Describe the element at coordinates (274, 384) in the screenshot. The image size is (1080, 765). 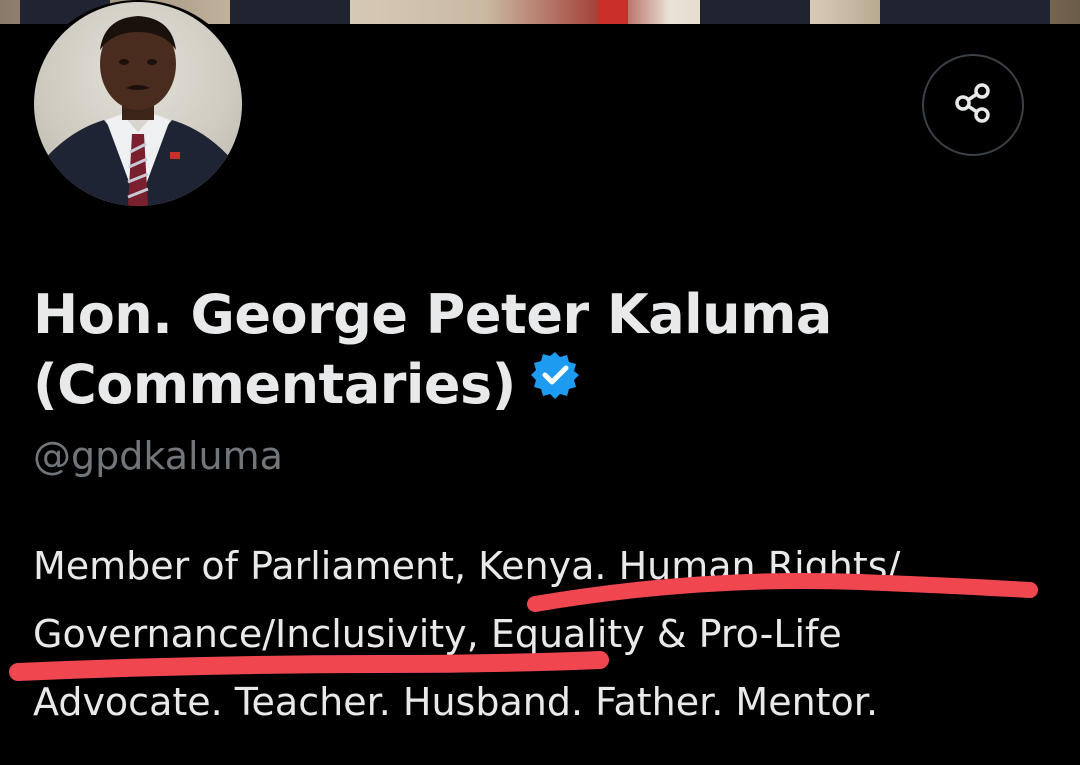
I see `display-name-suffix: (Commentaries)` at that location.